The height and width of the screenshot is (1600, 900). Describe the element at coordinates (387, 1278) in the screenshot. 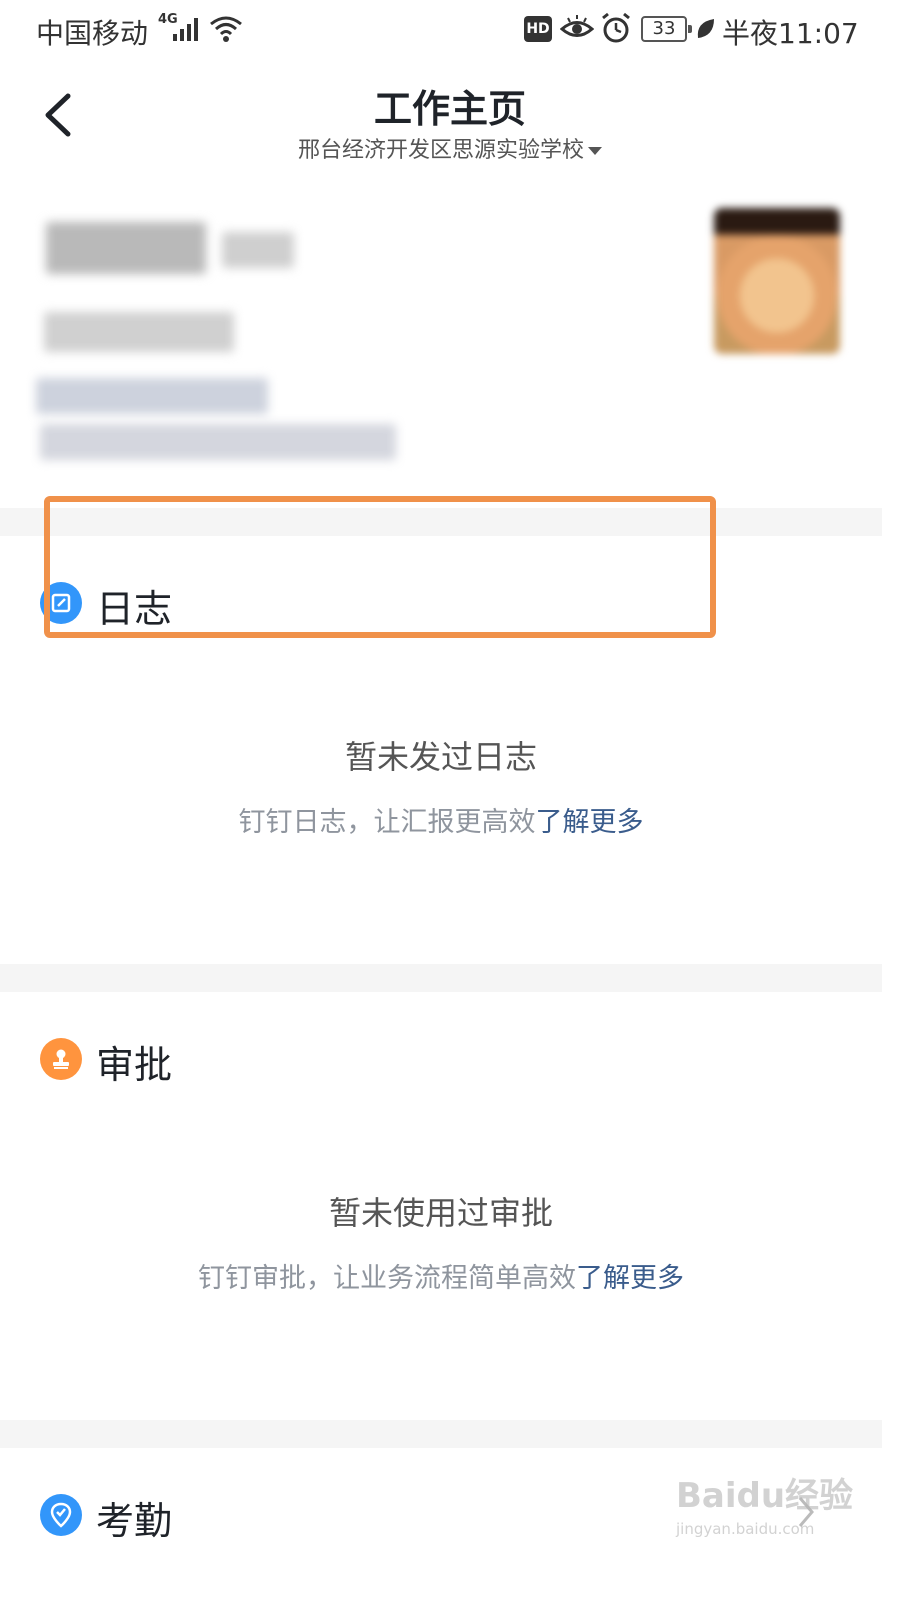

I see `approval-empty-desc-text: 钉钉审批，让业务流程简单高效` at that location.